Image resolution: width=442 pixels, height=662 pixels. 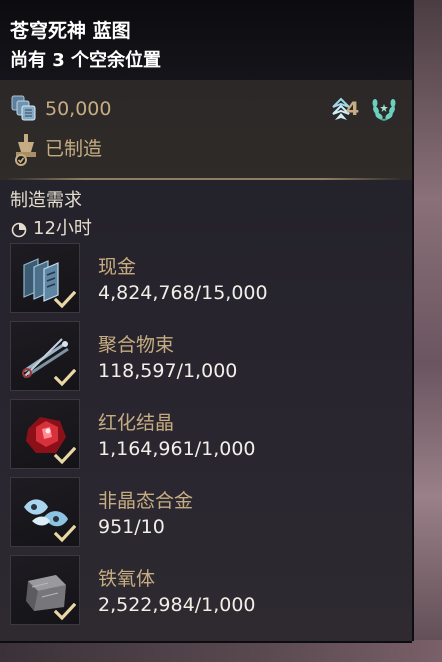 I want to click on blueprint-price: 50,000, so click(x=78, y=109).